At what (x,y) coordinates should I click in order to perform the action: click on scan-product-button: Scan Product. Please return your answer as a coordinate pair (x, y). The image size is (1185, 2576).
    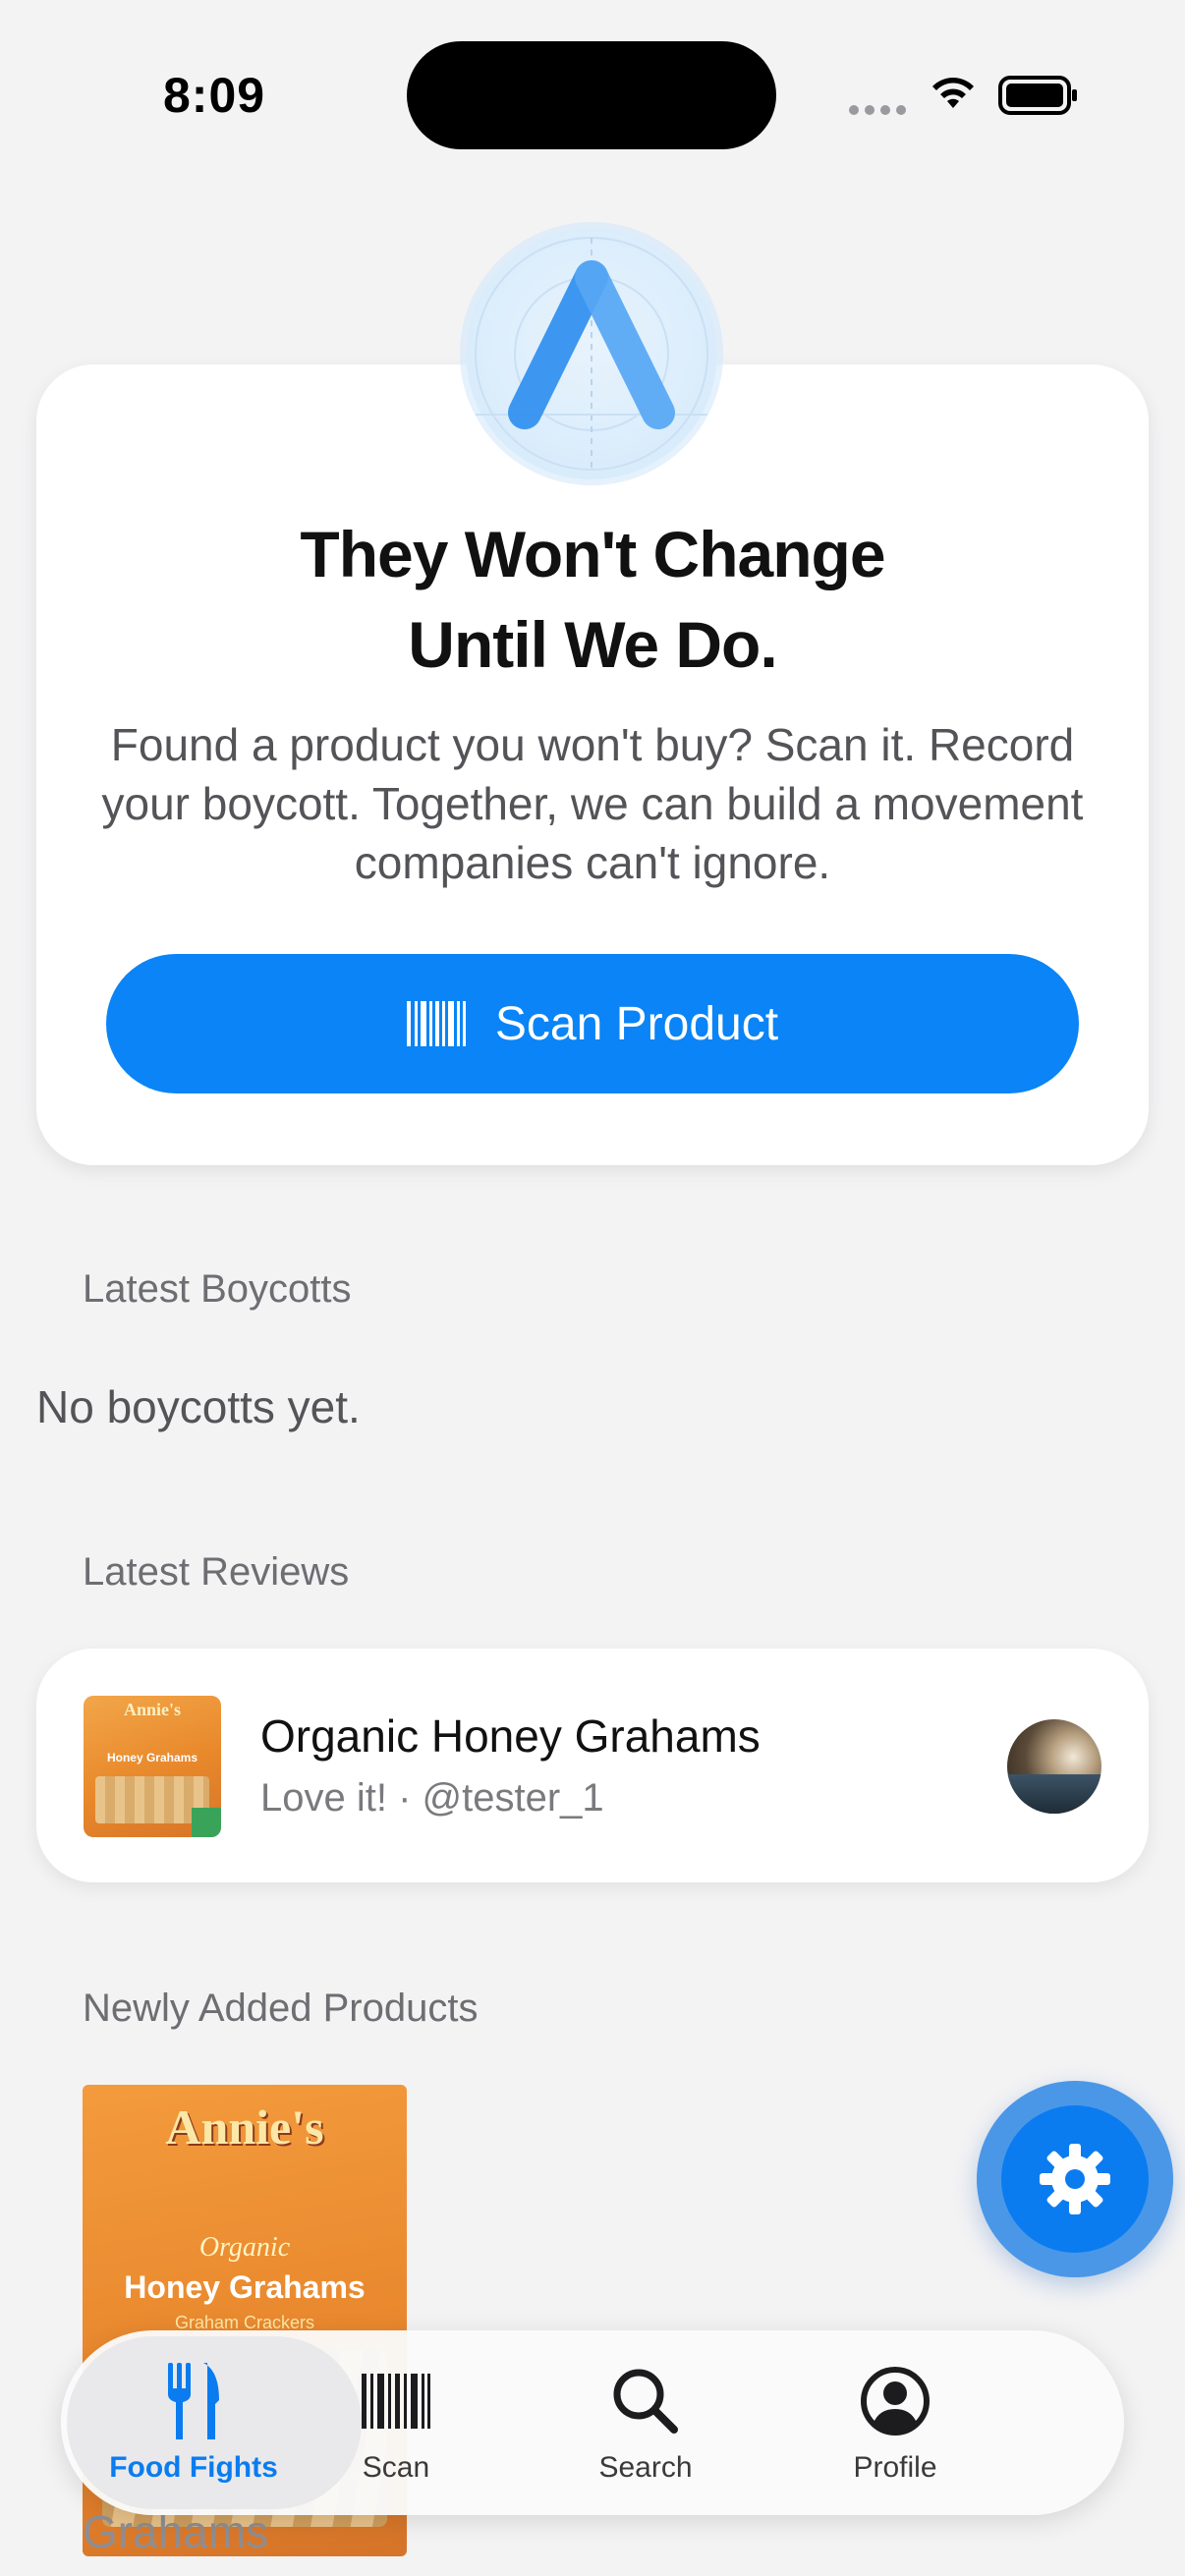
    Looking at the image, I should click on (592, 1023).